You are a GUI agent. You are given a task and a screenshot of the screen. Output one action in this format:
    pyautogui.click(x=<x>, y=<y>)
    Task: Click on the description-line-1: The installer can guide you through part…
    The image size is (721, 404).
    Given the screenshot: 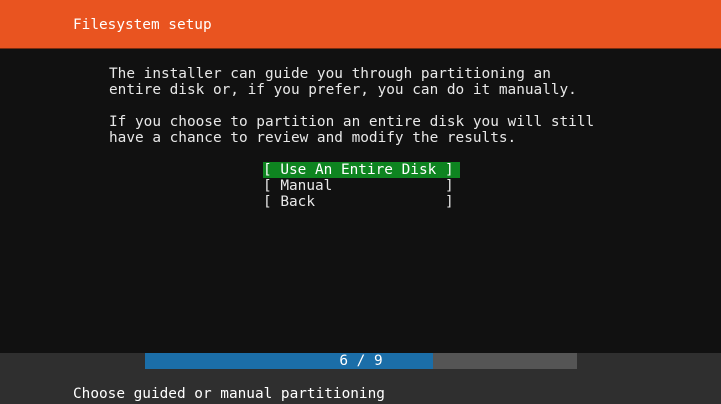 What is the action you would take?
    pyautogui.click(x=330, y=74)
    